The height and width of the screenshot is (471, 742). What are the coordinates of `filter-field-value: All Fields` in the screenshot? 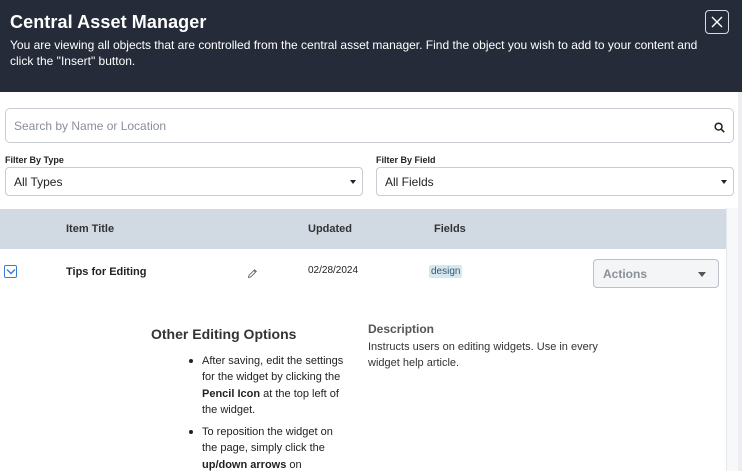 It's located at (409, 182).